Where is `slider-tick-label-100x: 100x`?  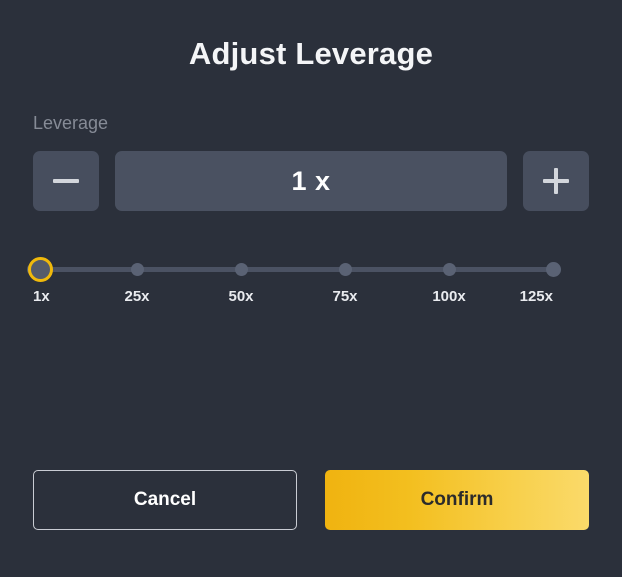 slider-tick-label-100x: 100x is located at coordinates (448, 296).